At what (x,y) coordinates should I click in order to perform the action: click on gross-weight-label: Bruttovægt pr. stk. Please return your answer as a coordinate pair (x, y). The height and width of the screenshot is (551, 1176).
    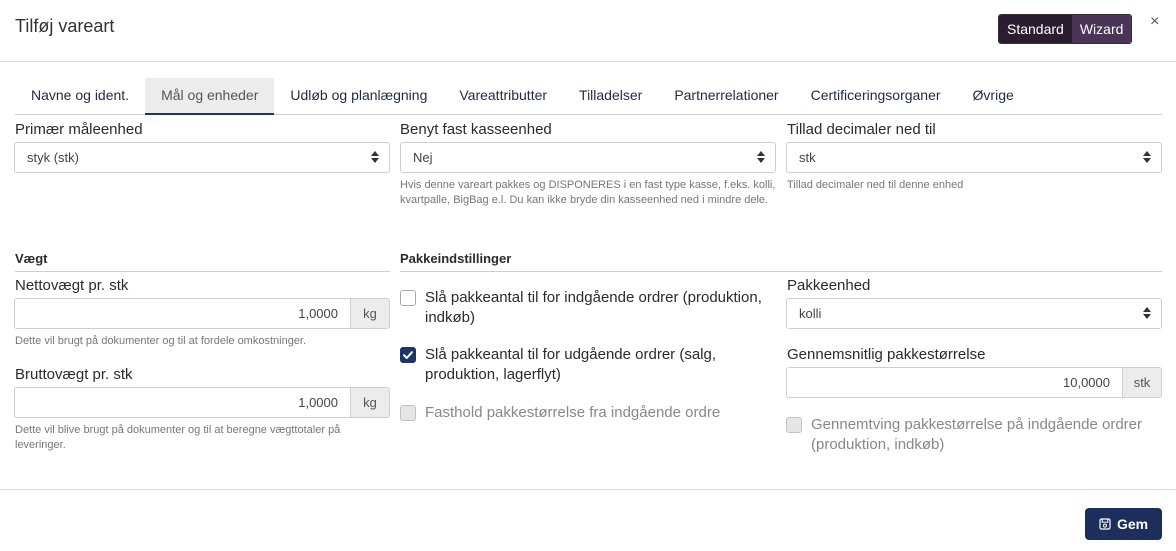
    Looking at the image, I should click on (74, 374).